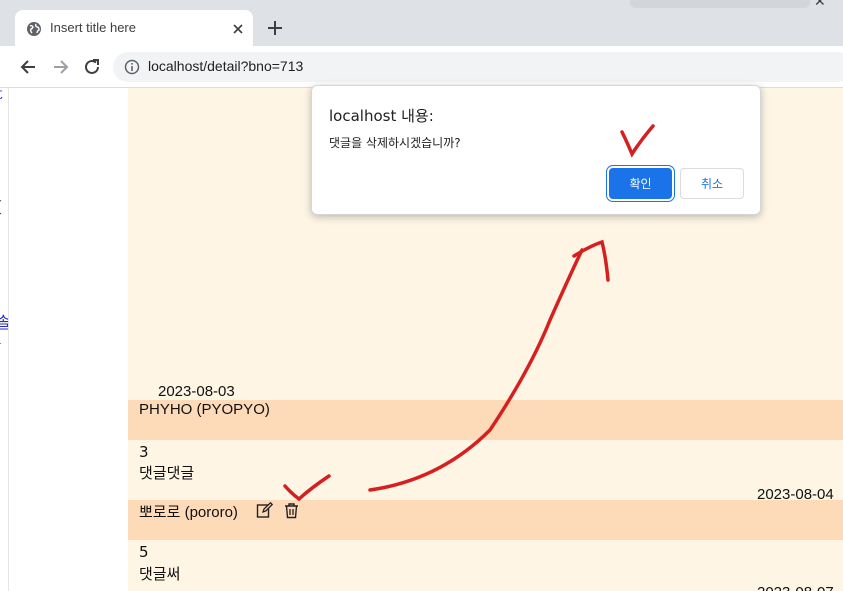 The height and width of the screenshot is (591, 843). Describe the element at coordinates (226, 66) in the screenshot. I see `url-text: localhost/detail?bno=713` at that location.